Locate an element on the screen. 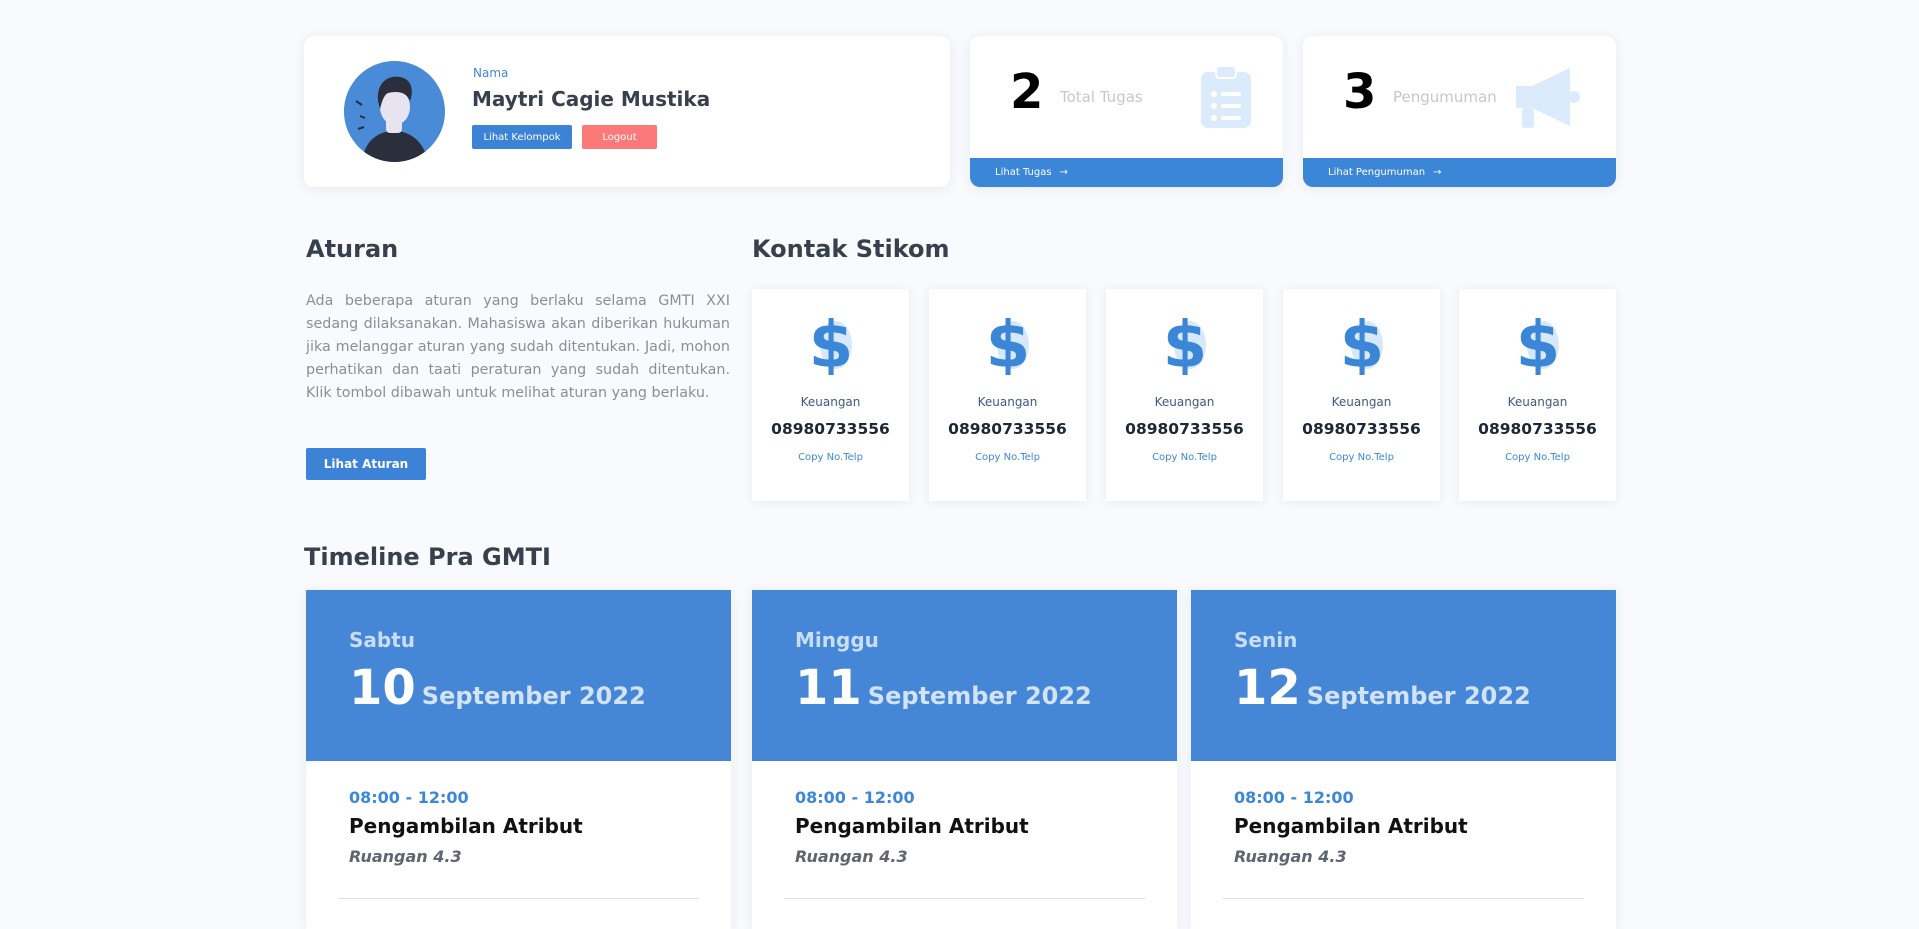 The height and width of the screenshot is (929, 1919). clipboard-icon is located at coordinates (1226, 98).